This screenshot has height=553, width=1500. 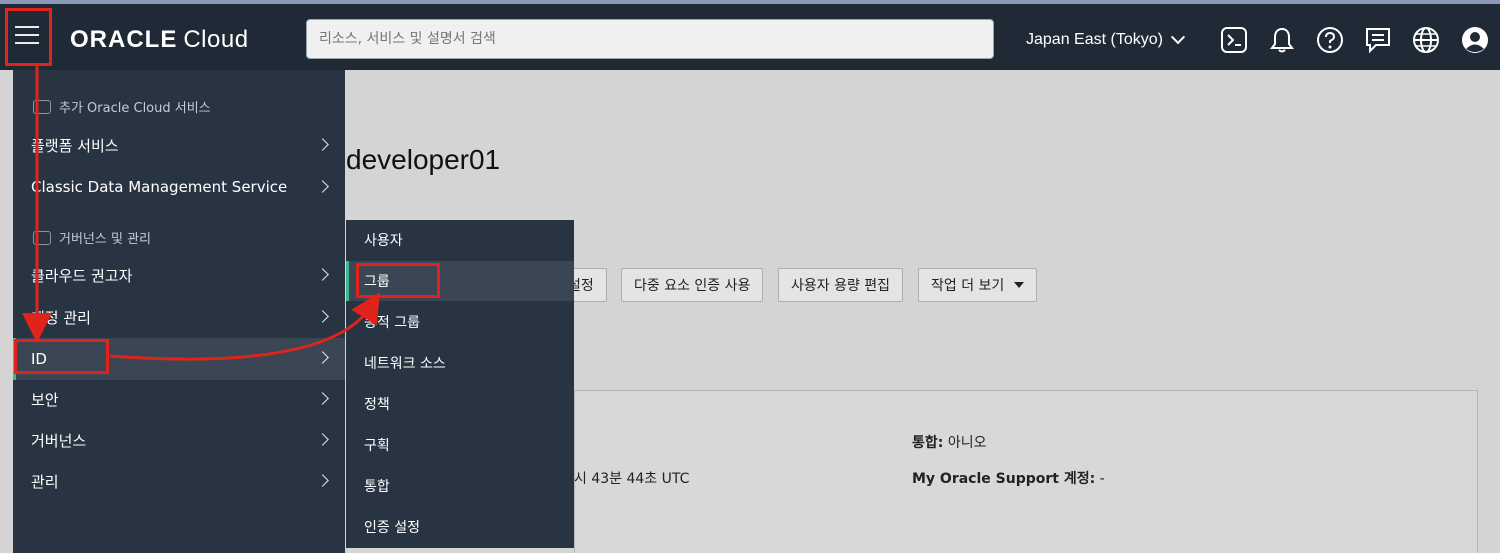 I want to click on section-additional-services: 추가 Oracle Cloud 서비스, so click(x=122, y=106).